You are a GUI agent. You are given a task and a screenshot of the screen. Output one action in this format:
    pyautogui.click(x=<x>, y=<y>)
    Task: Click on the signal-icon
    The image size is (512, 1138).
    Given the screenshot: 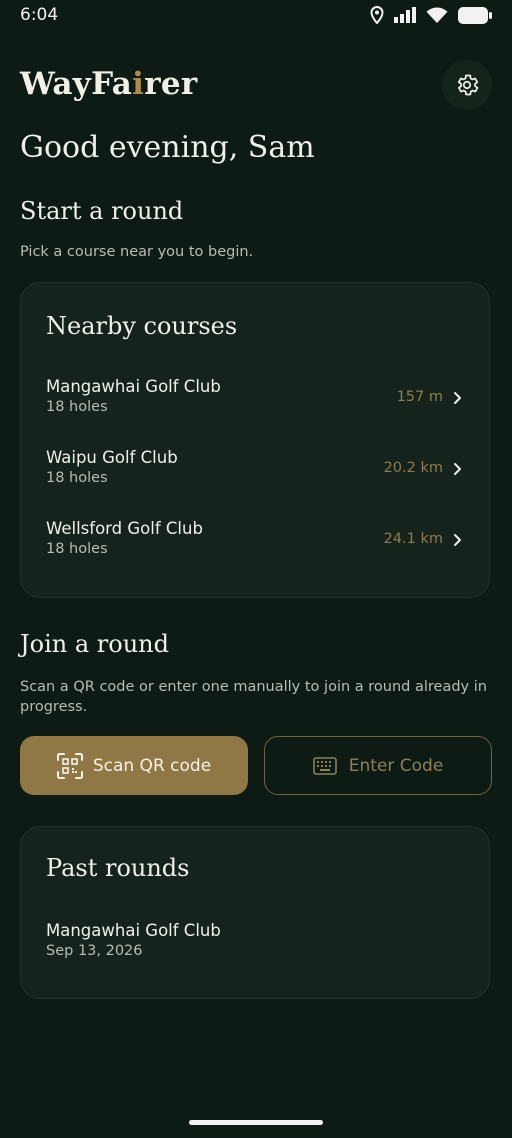 What is the action you would take?
    pyautogui.click(x=405, y=15)
    